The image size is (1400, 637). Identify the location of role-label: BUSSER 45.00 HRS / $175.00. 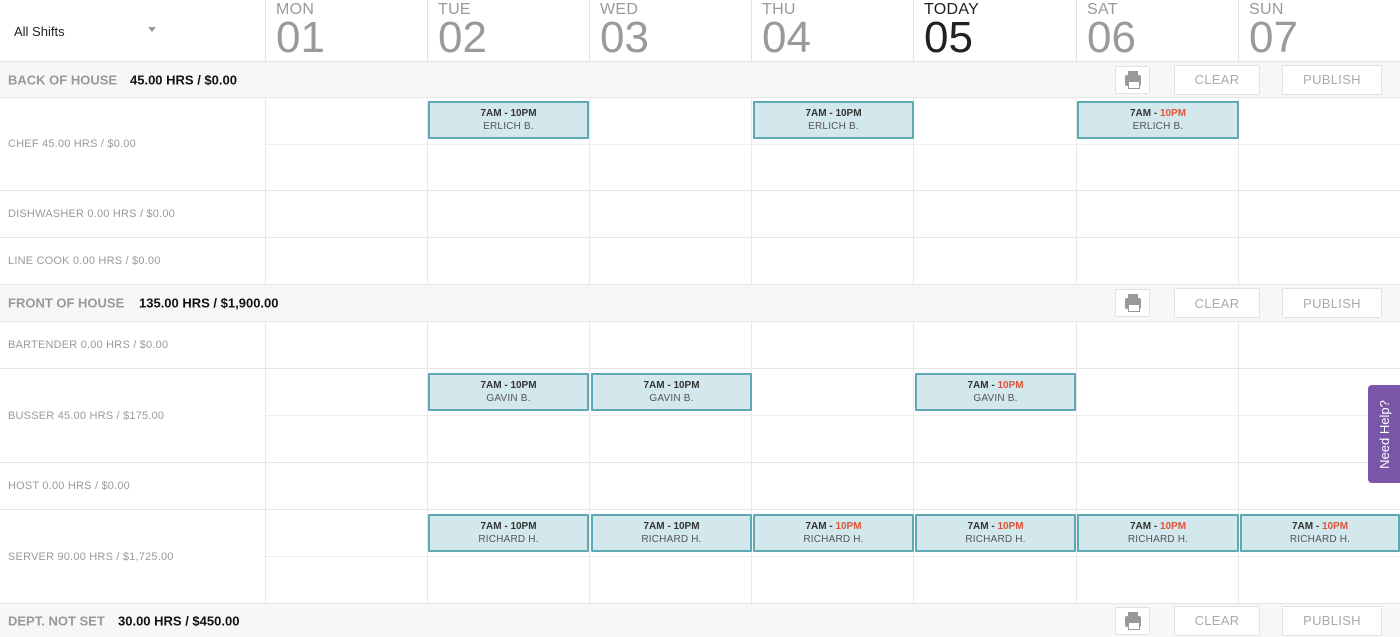
(86, 415).